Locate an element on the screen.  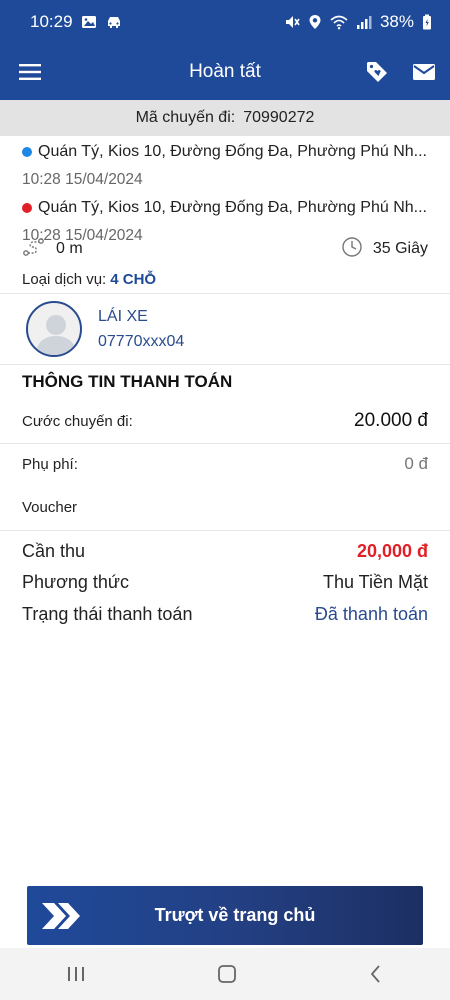
fee-value: 0 đ is located at coordinates (416, 463).